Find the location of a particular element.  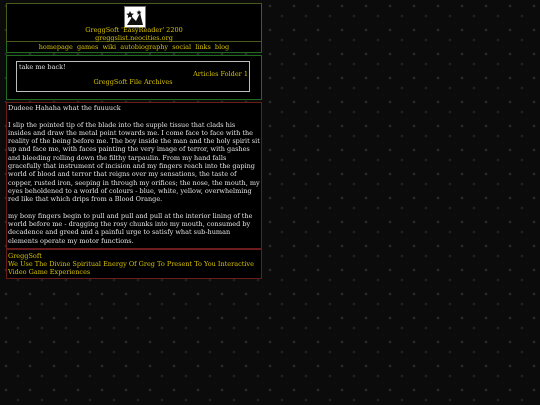

nav-link-homepage: homepage is located at coordinates (56, 47).